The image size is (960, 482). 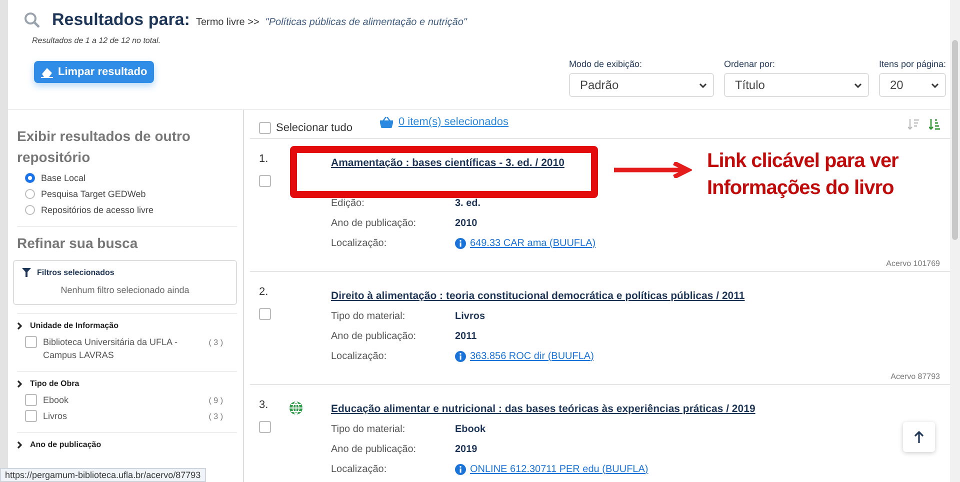 What do you see at coordinates (55, 383) in the screenshot?
I see `facet-title: Tipo de Obra` at bounding box center [55, 383].